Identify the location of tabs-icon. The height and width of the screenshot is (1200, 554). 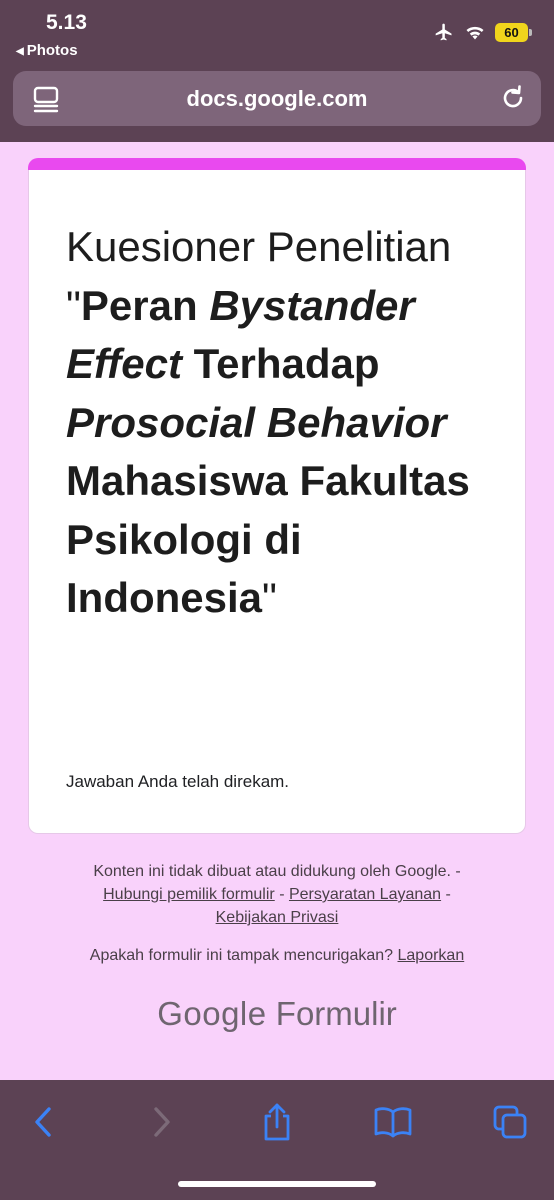
(510, 1122).